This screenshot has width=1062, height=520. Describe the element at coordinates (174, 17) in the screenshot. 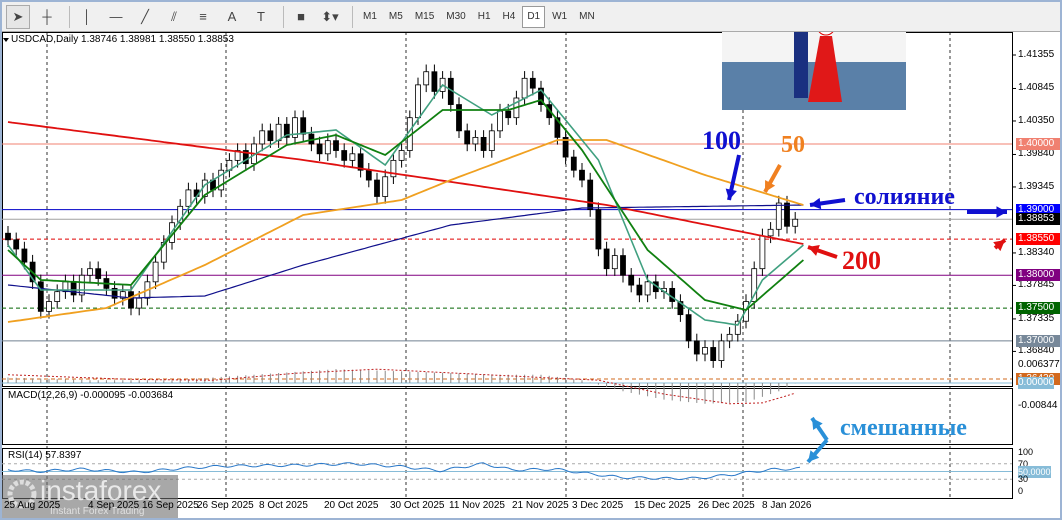

I see `equidistant-channel-tool-button: ⫽` at that location.